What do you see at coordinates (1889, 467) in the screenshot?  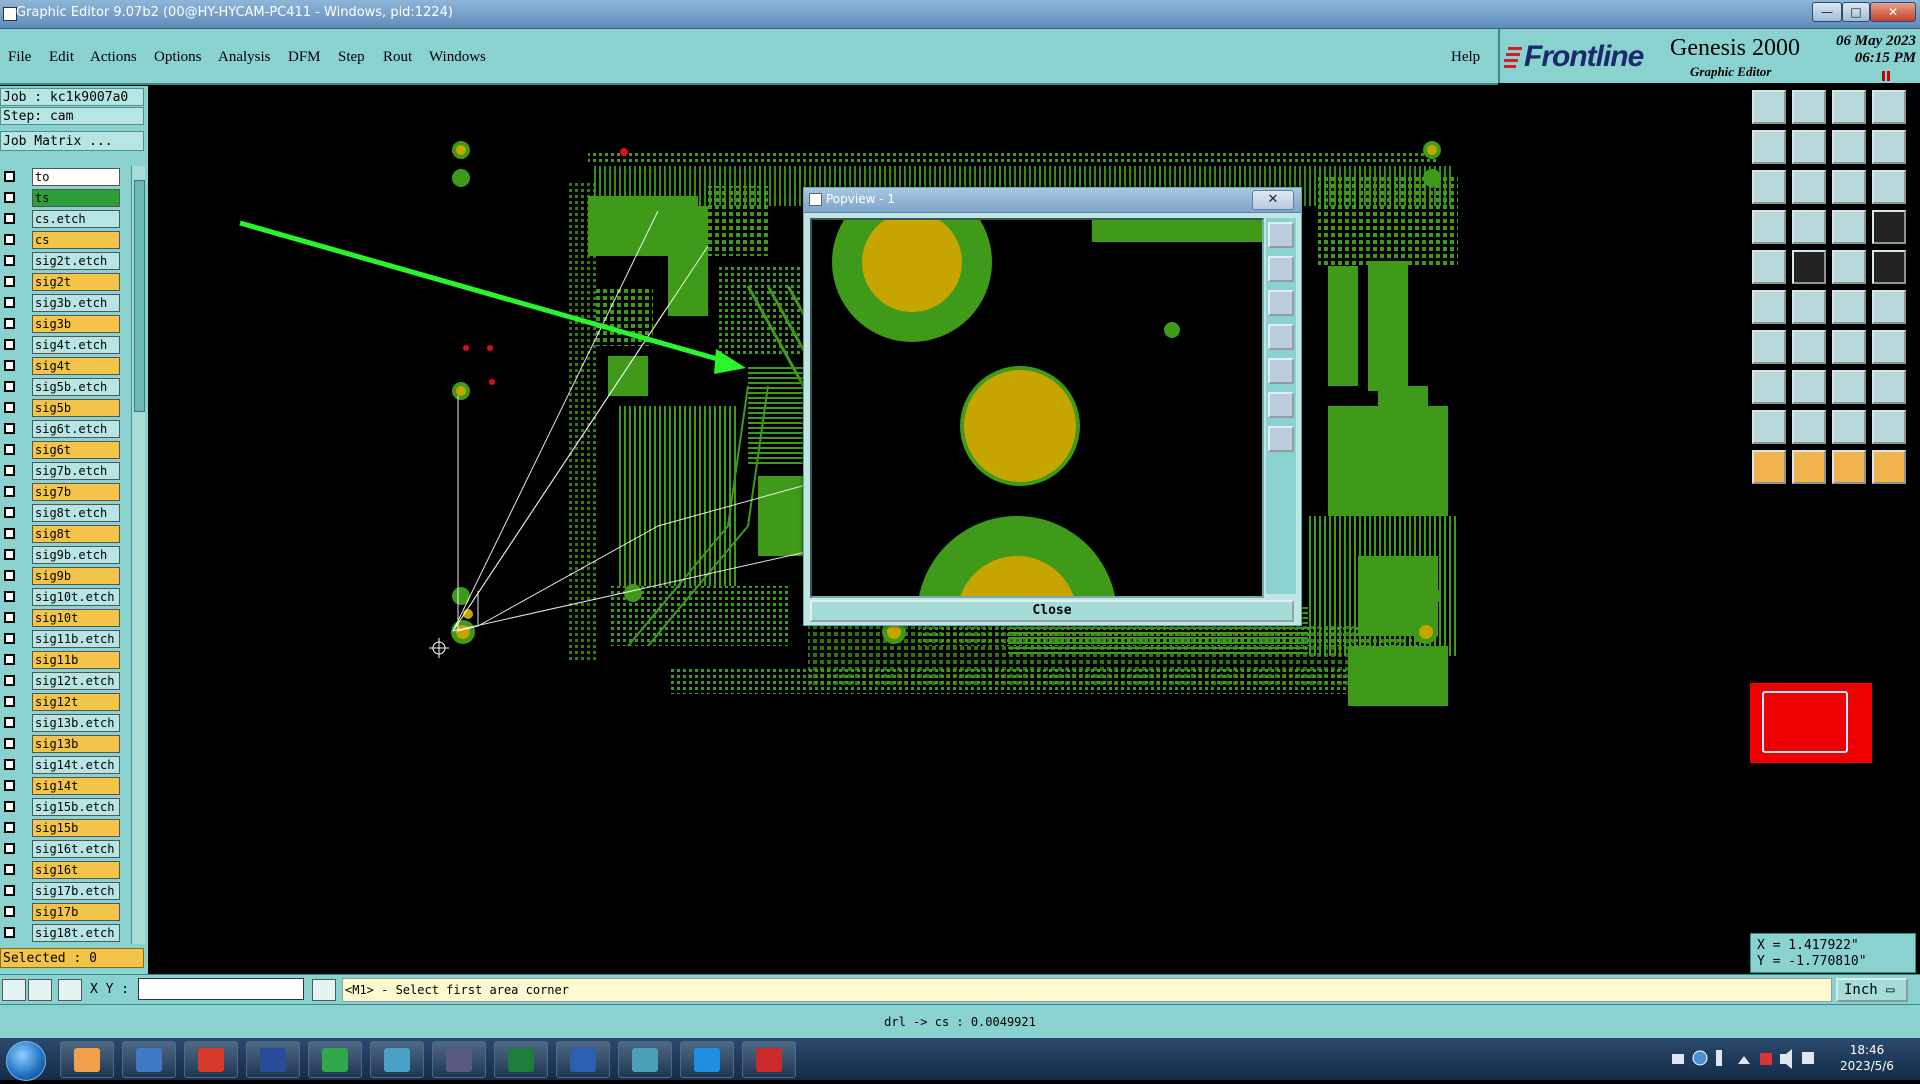 I see `tool-select4-icon` at bounding box center [1889, 467].